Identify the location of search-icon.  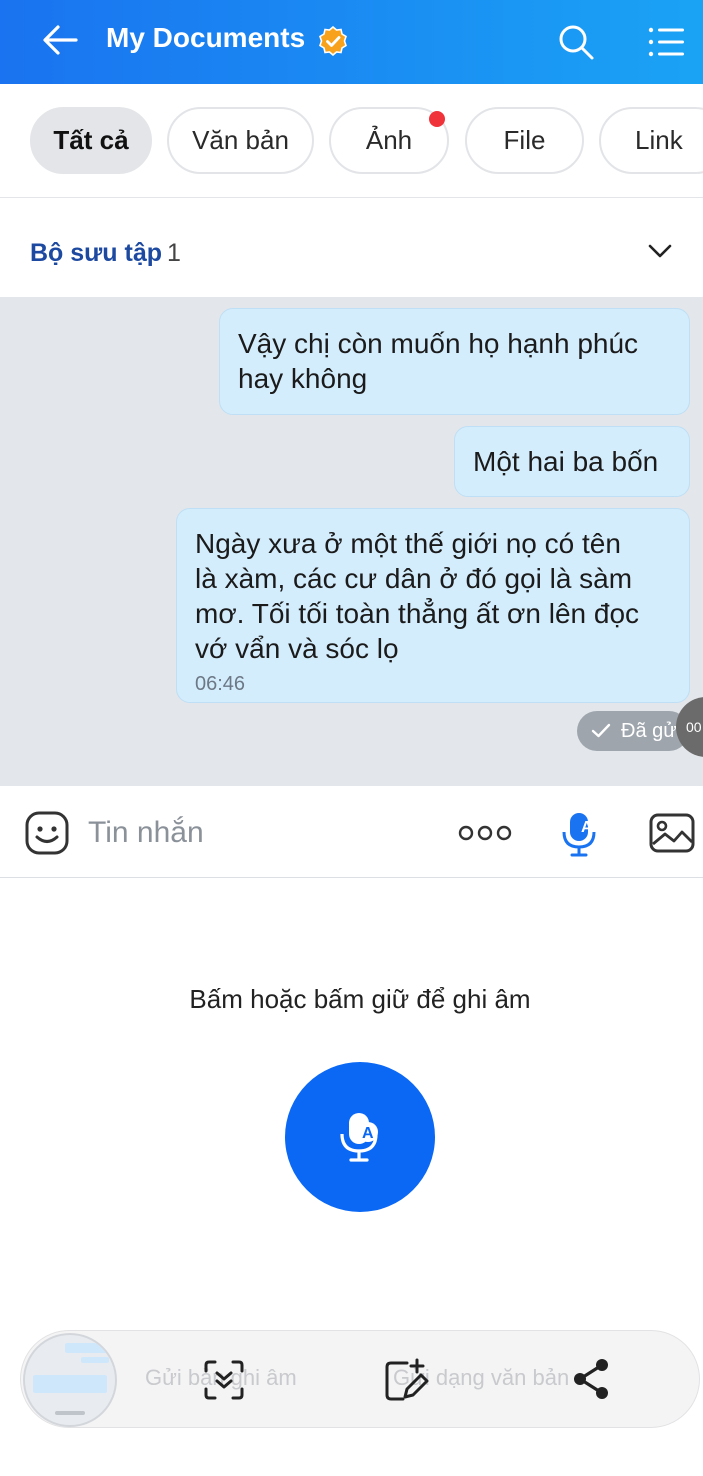
(576, 42).